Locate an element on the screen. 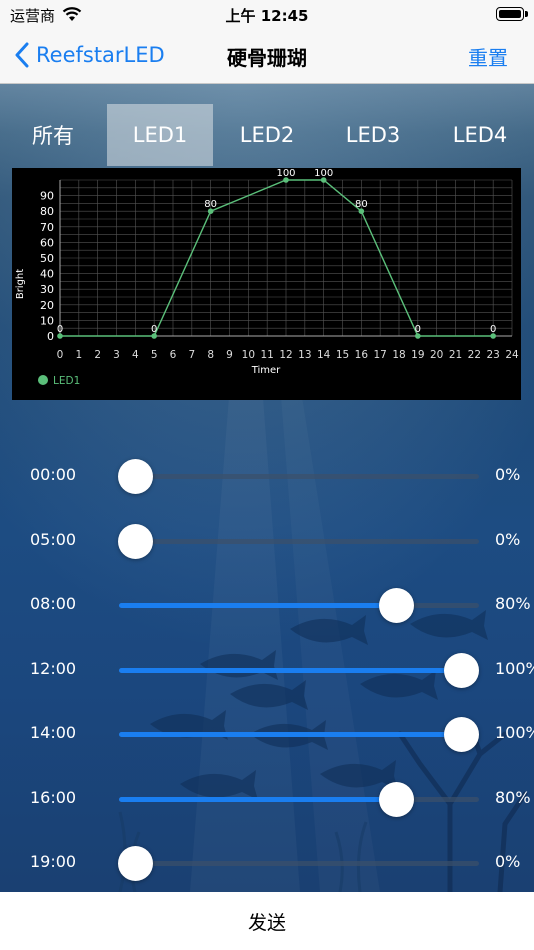 This screenshot has height=950, width=534. chart-x-tick-label: 21 is located at coordinates (455, 355).